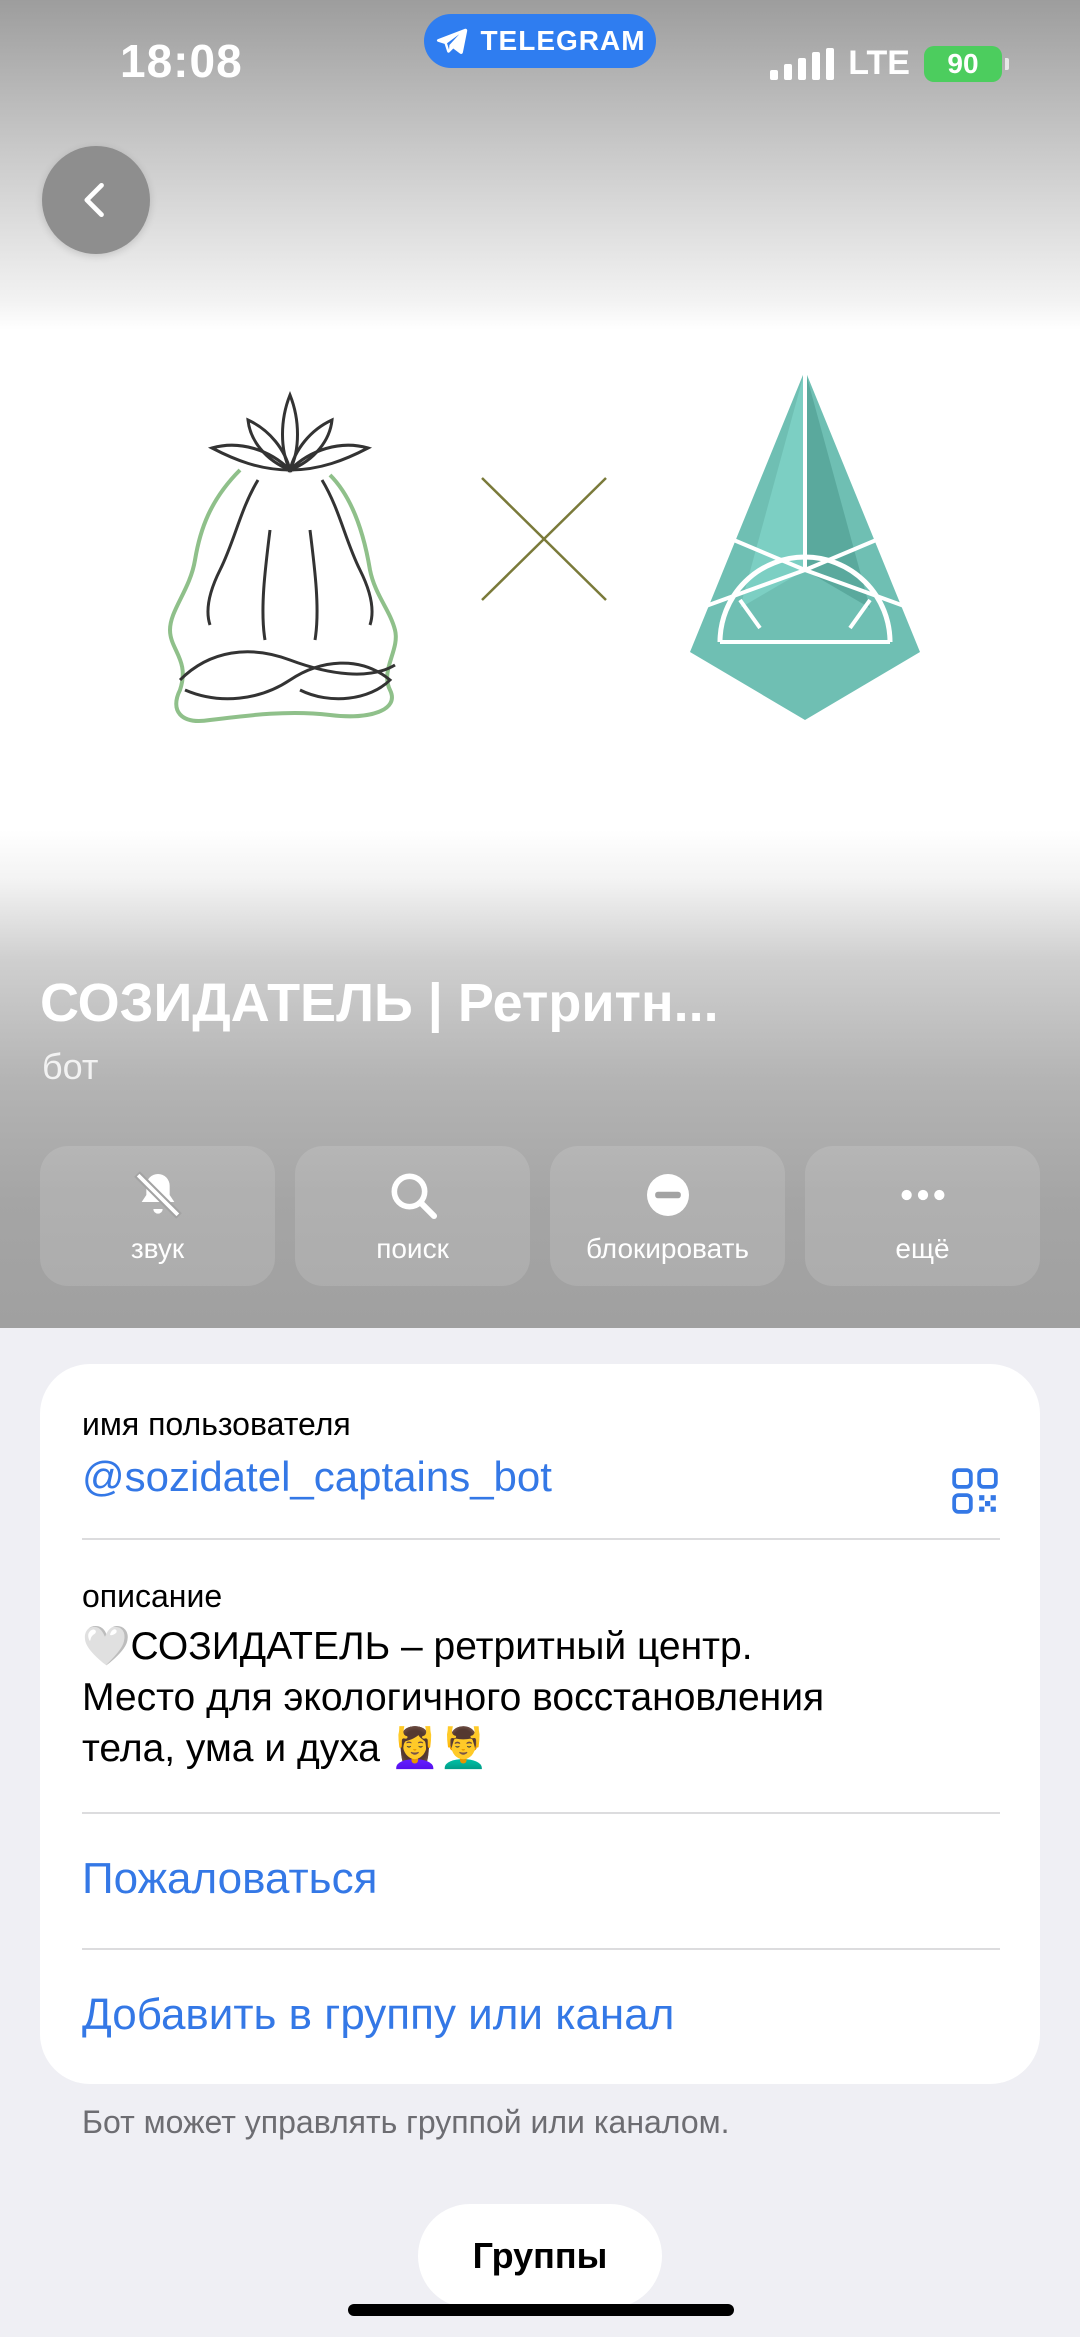 This screenshot has width=1080, height=2337. What do you see at coordinates (667, 1195) in the screenshot?
I see `block-icon` at bounding box center [667, 1195].